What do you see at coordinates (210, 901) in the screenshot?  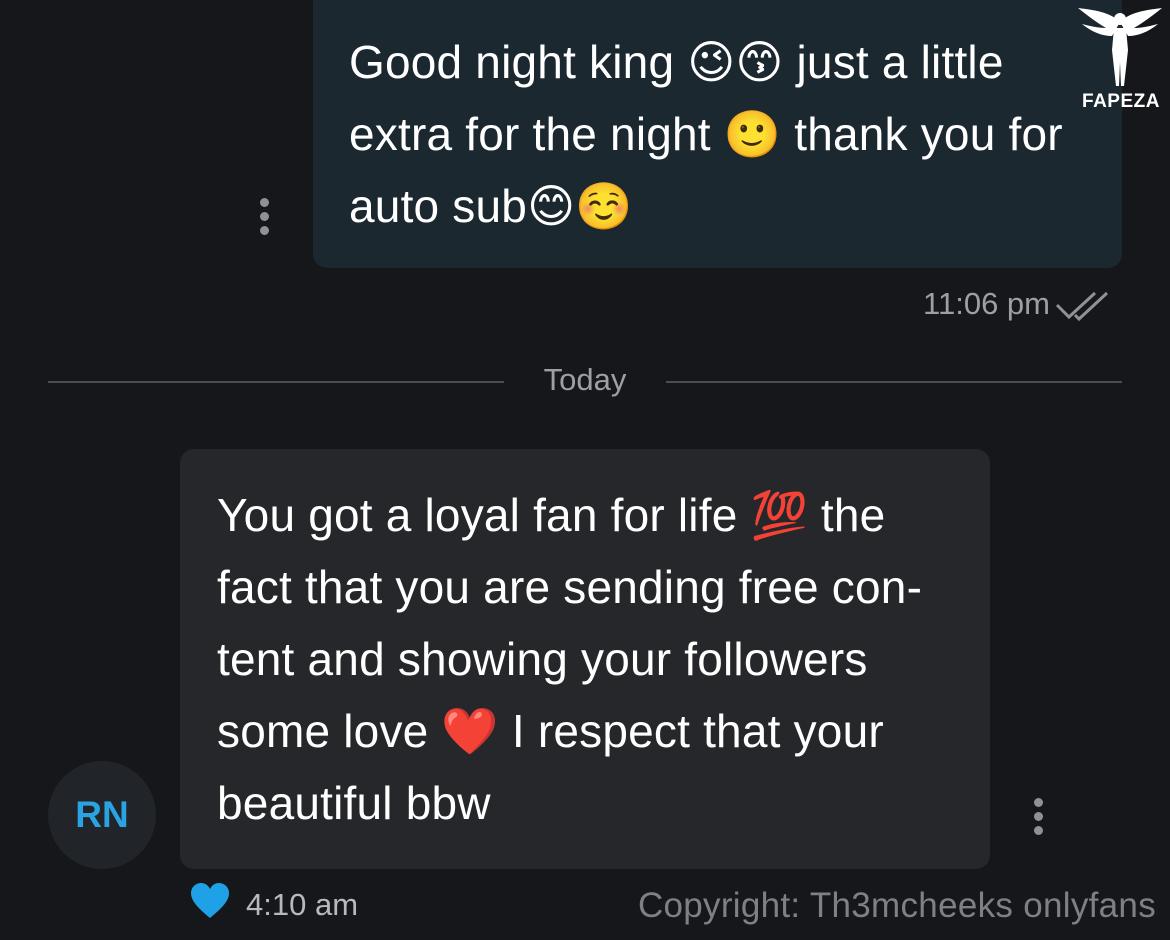 I see `heart-icon` at bounding box center [210, 901].